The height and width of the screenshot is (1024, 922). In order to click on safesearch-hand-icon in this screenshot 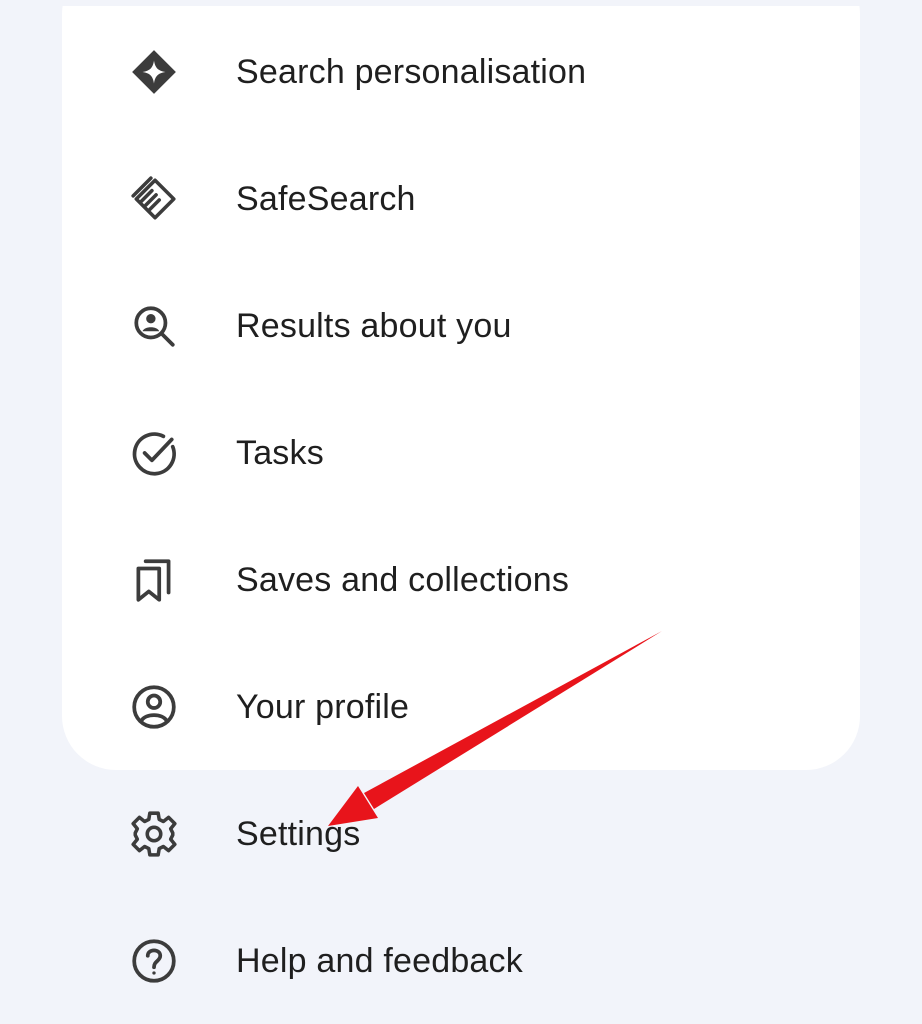, I will do `click(154, 199)`.